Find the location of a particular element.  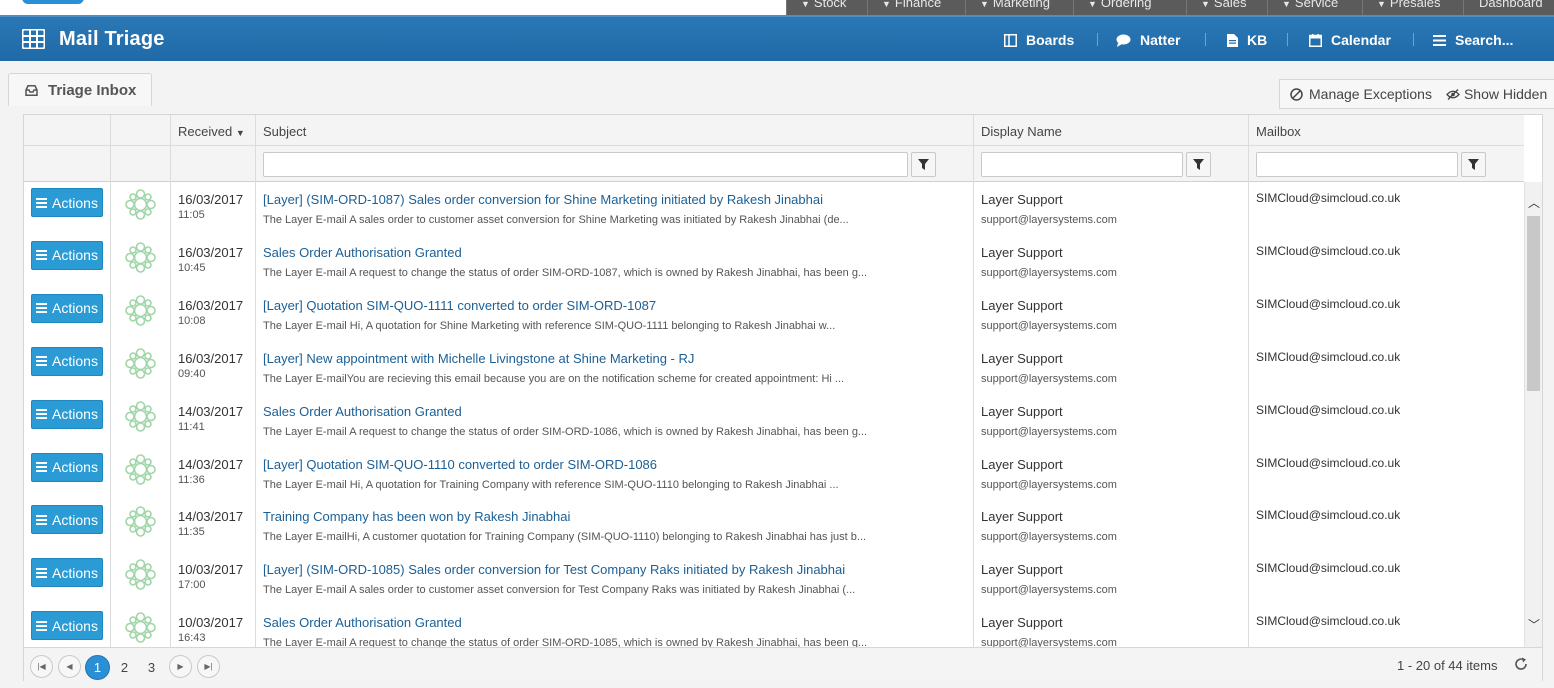

scroll-up-icon: ︿ is located at coordinates (1534, 202).